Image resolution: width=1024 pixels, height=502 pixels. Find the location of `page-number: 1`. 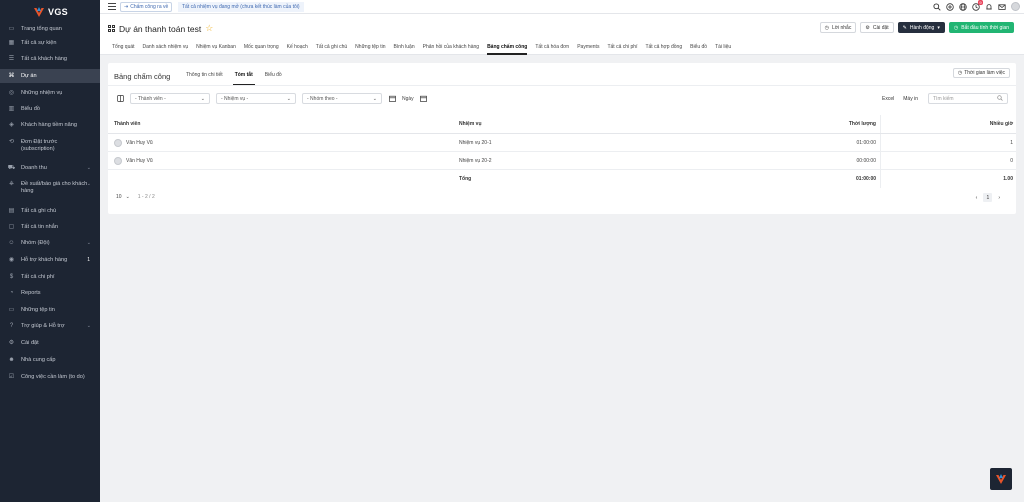

page-number: 1 is located at coordinates (988, 197).